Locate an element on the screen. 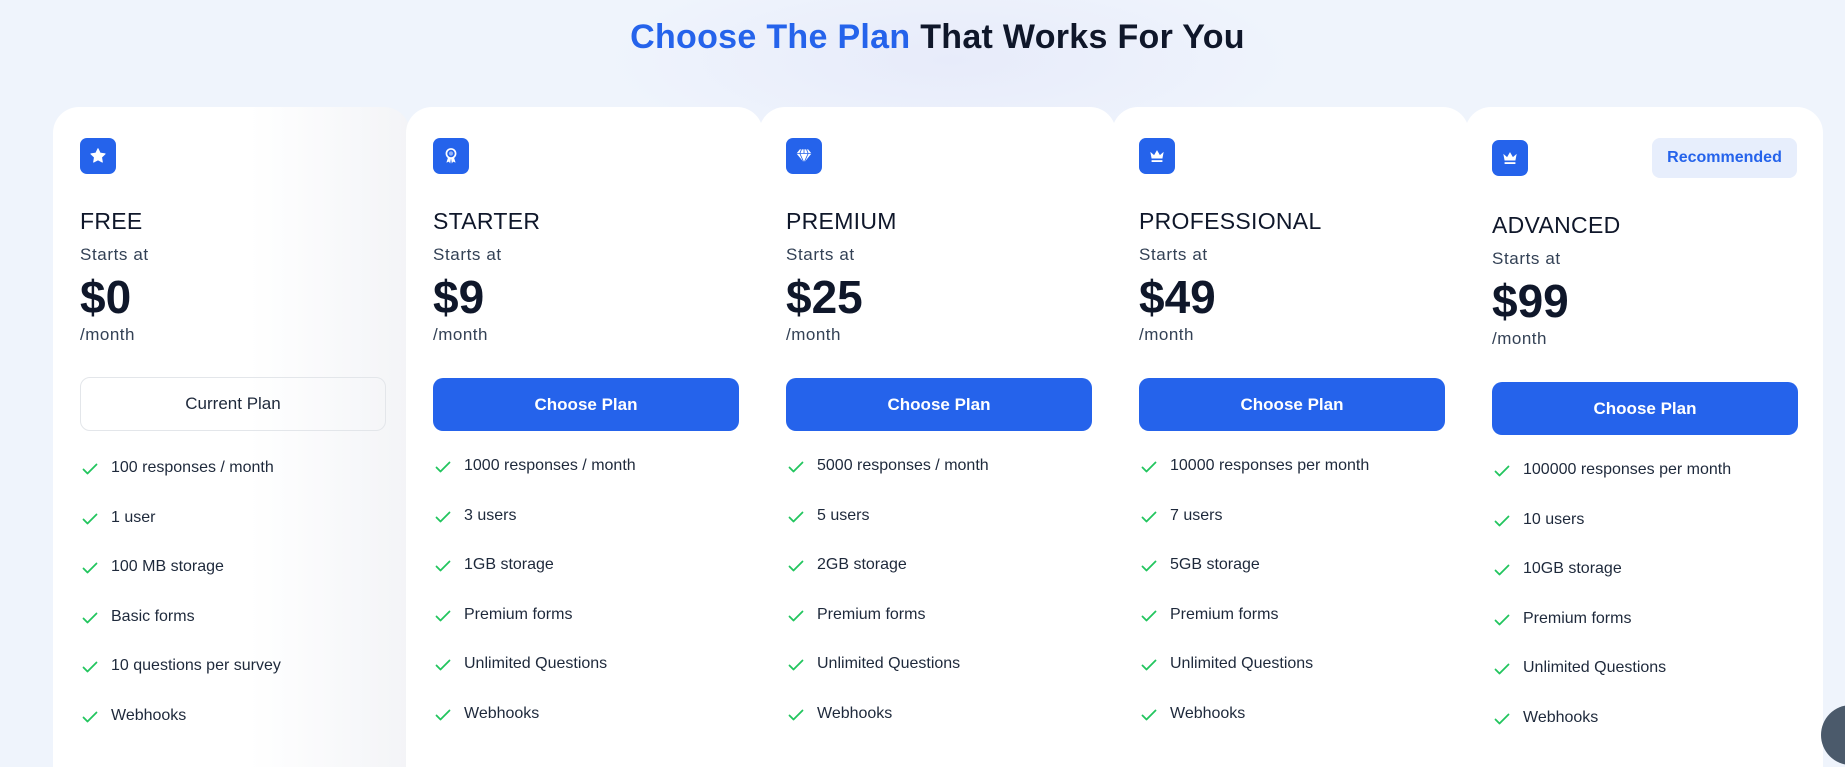 The image size is (1845, 767). plan-price: $0 is located at coordinates (106, 297).